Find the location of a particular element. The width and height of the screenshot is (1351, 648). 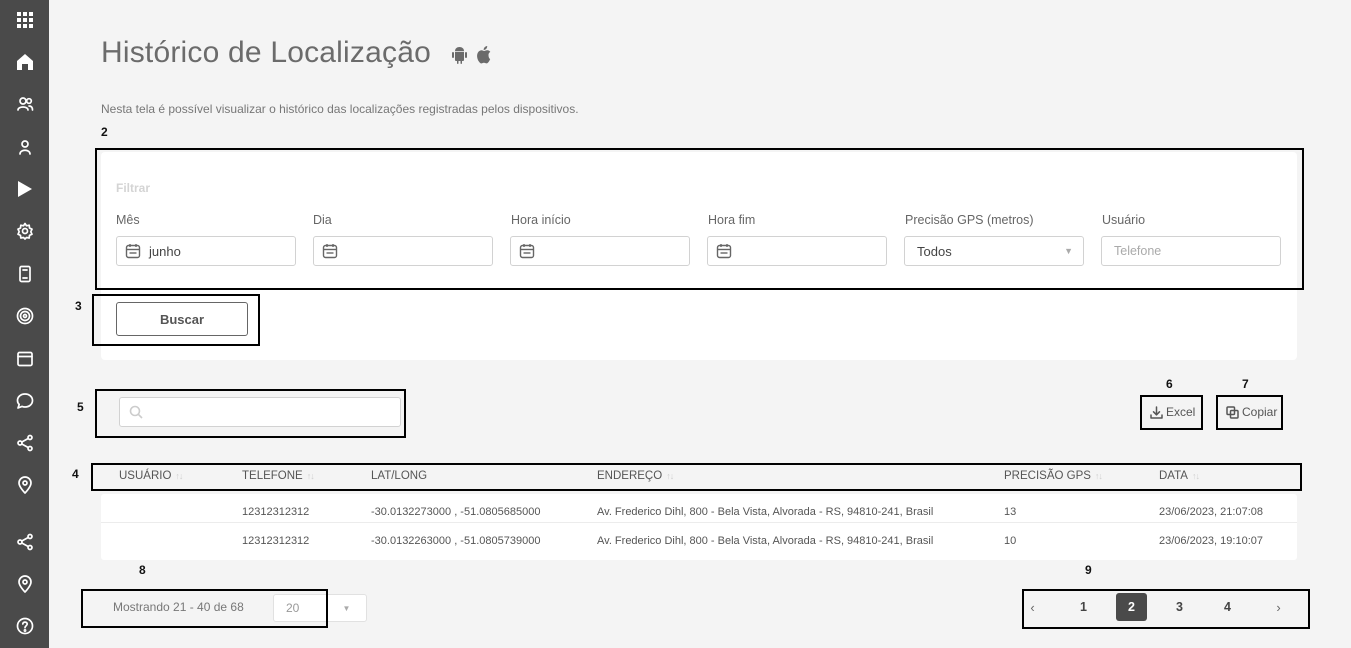

excel-export-button: Excel is located at coordinates (1172, 412).